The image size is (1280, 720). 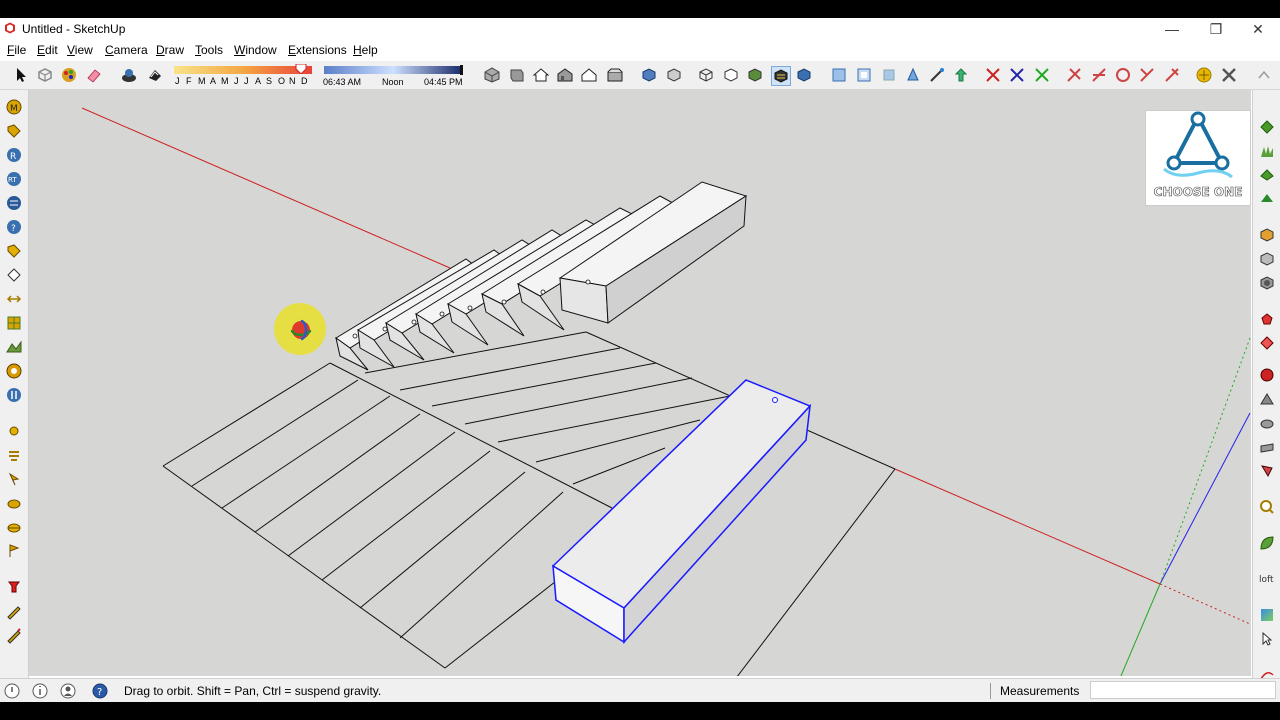 What do you see at coordinates (14, 455) in the screenshot?
I see `plugin-bars-icon` at bounding box center [14, 455].